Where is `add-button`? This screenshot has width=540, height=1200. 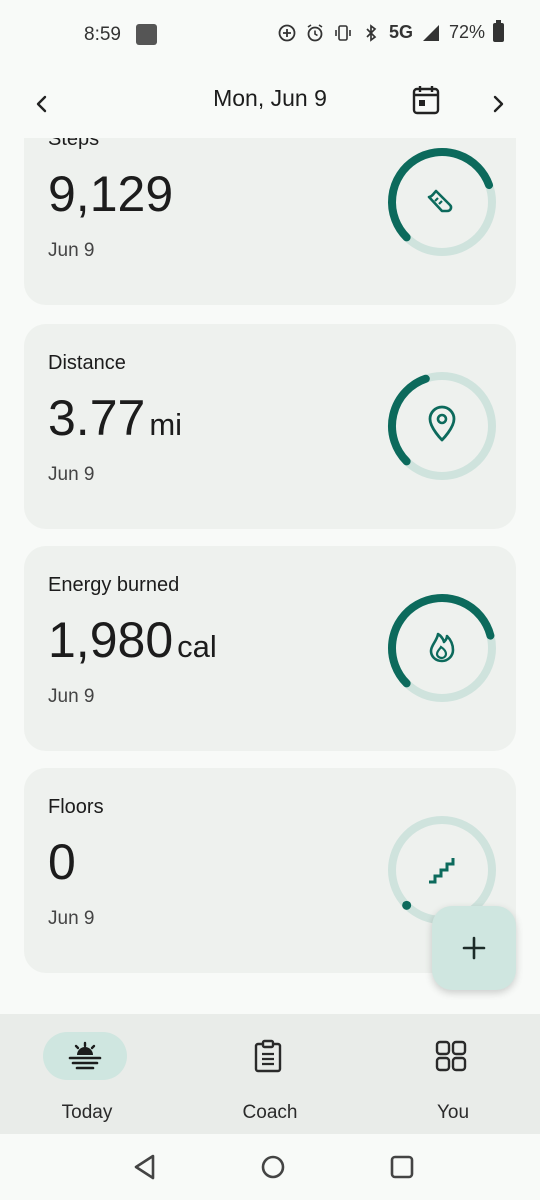 add-button is located at coordinates (474, 948).